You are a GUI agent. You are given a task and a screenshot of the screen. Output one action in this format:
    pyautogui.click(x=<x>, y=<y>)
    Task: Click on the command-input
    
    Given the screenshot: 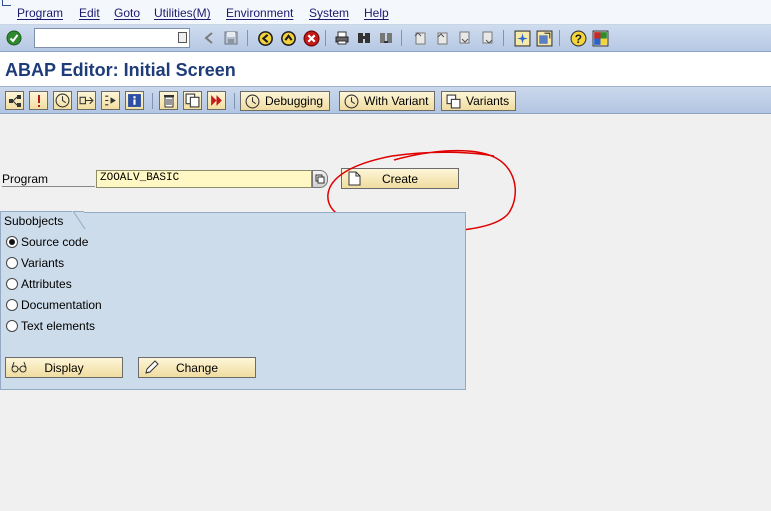 What is the action you would take?
    pyautogui.click(x=105, y=38)
    